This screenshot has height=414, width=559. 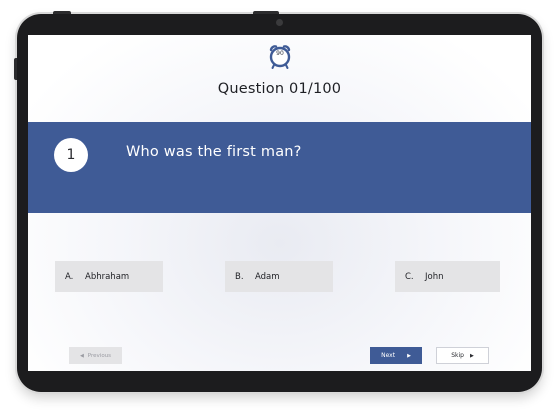 I want to click on answer-option-a: A. Abhraham, so click(x=109, y=276).